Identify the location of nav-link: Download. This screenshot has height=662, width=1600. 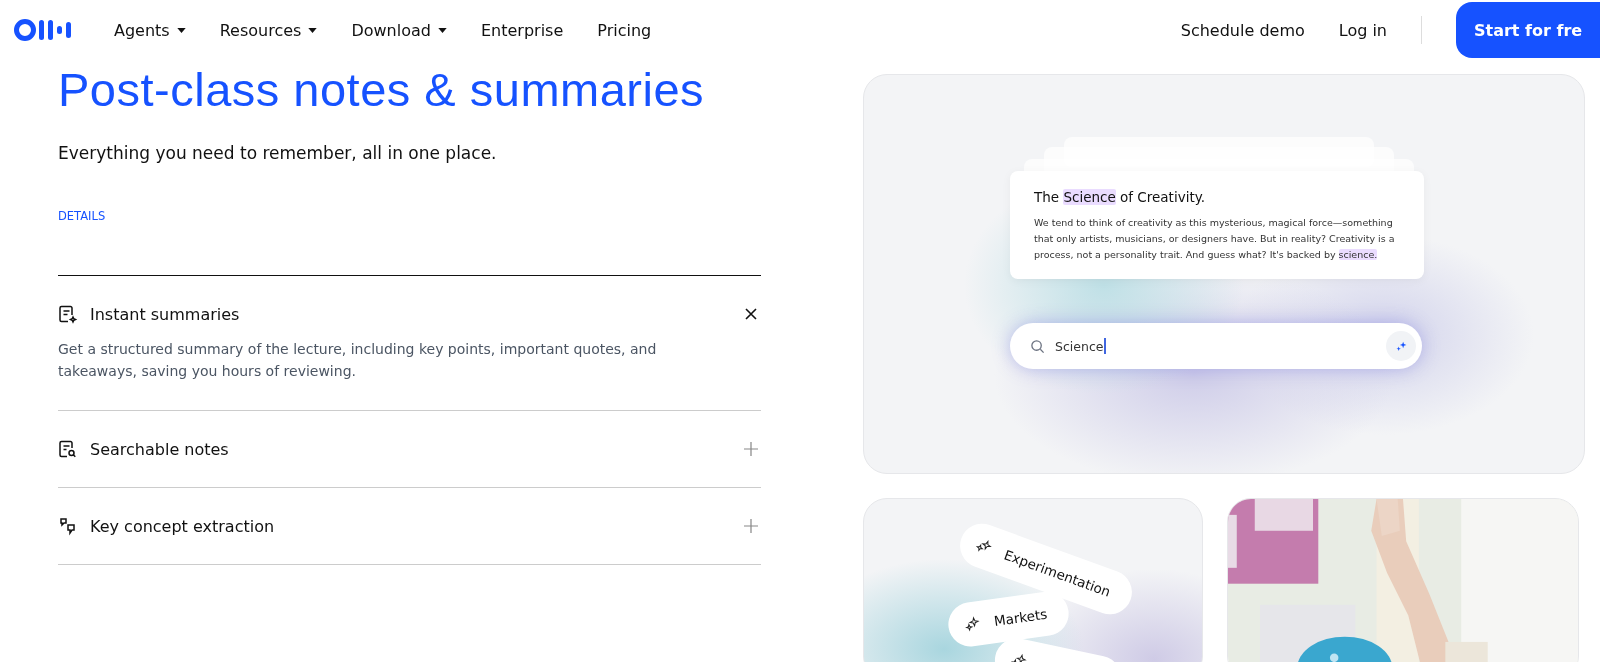
(399, 30).